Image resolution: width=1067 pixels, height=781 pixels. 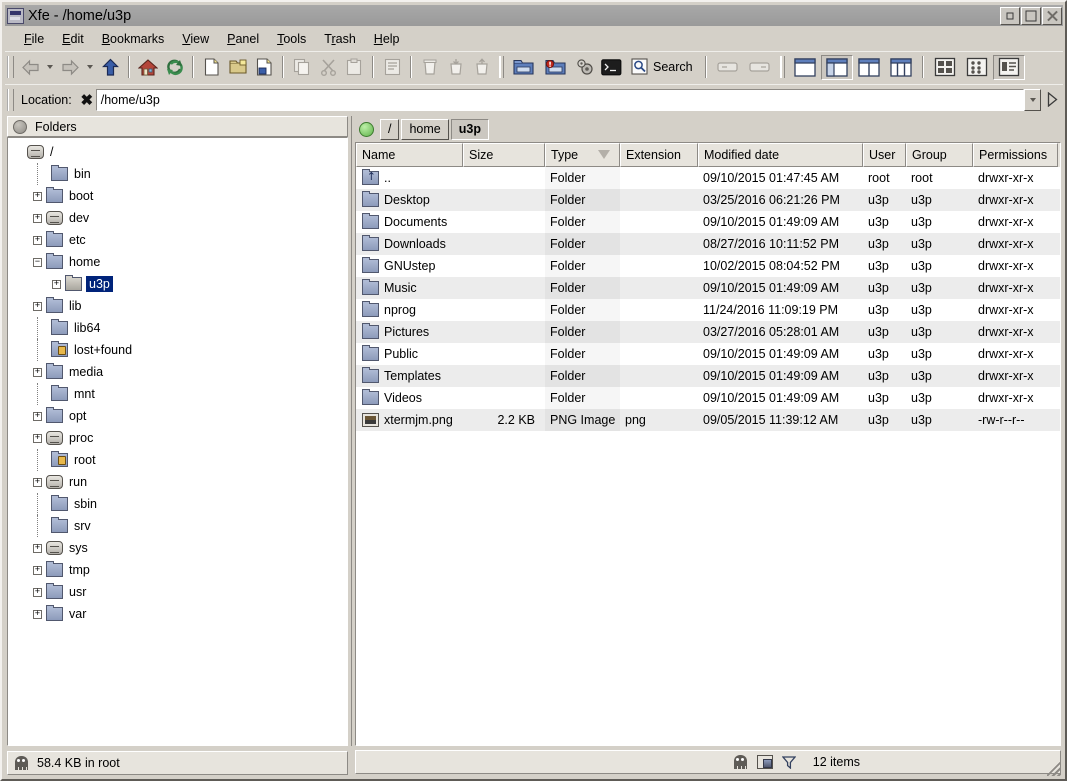 What do you see at coordinates (805, 67) in the screenshot?
I see `one-panel-button` at bounding box center [805, 67].